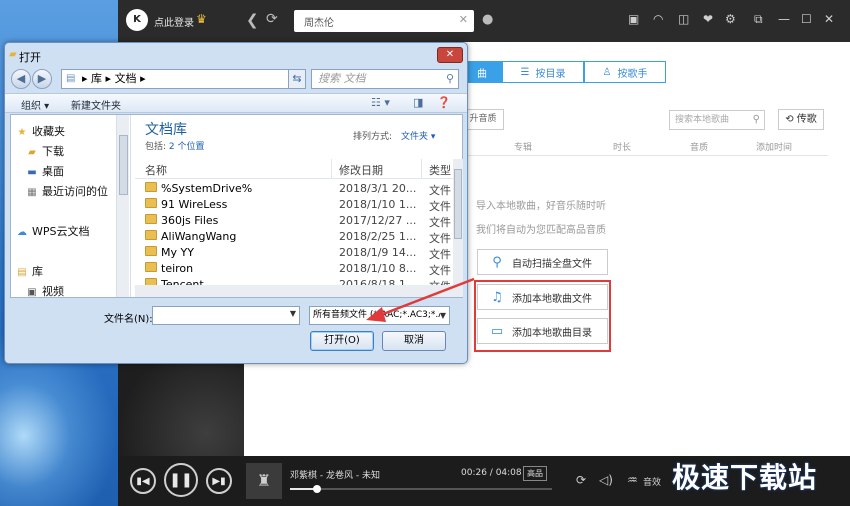 The image size is (850, 506). Describe the element at coordinates (652, 481) in the screenshot. I see `sound-effect-label: 音效` at that location.